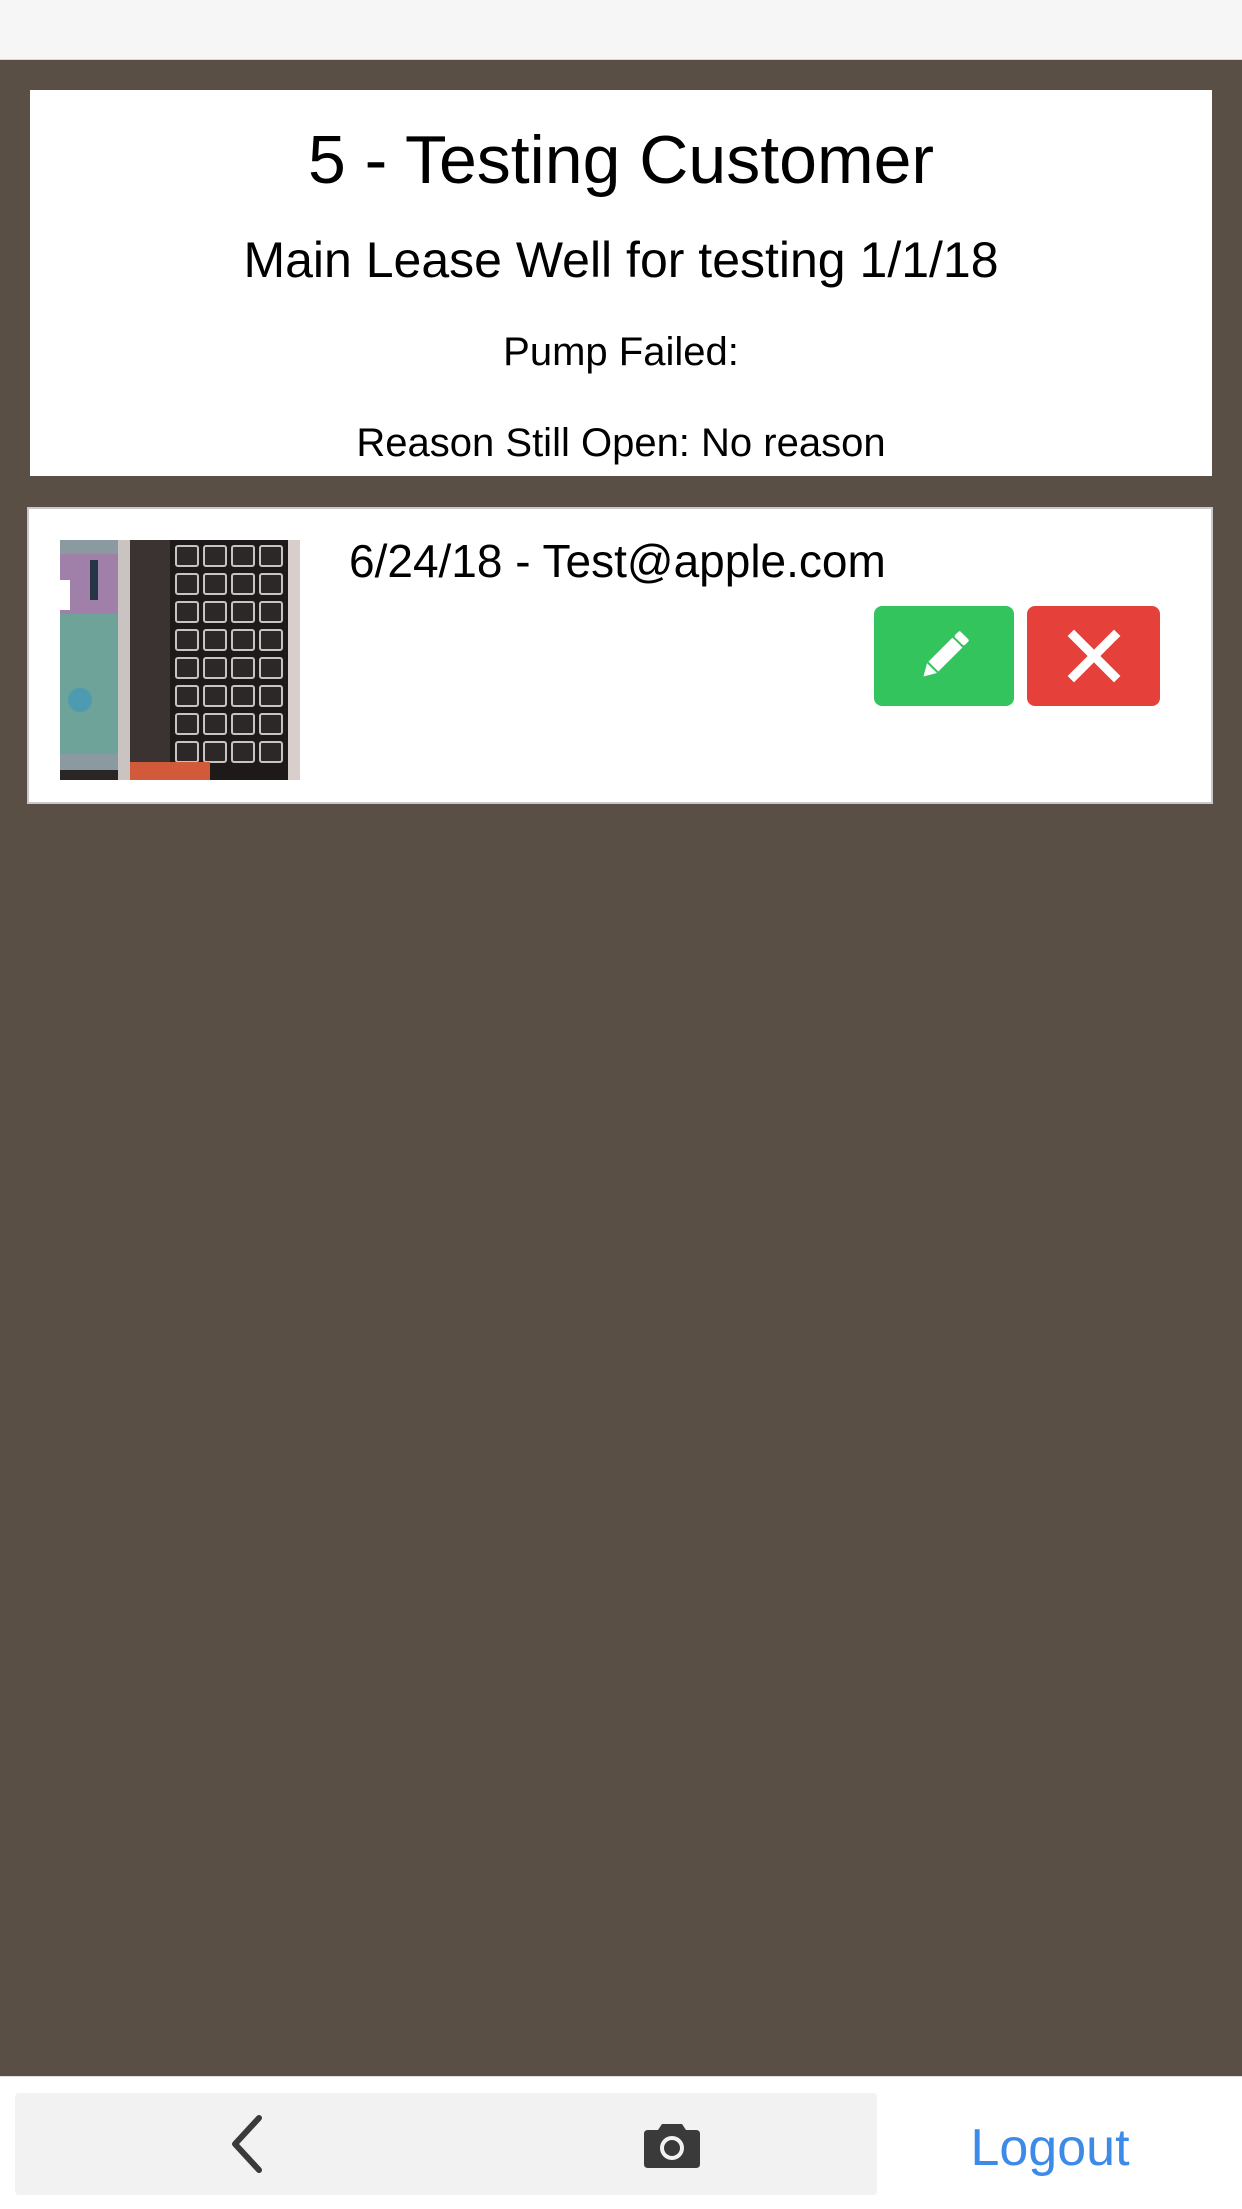 Image resolution: width=1242 pixels, height=2209 pixels. Describe the element at coordinates (617, 561) in the screenshot. I see `entry-date-email: 6/24/18 - Test@apple.com` at that location.